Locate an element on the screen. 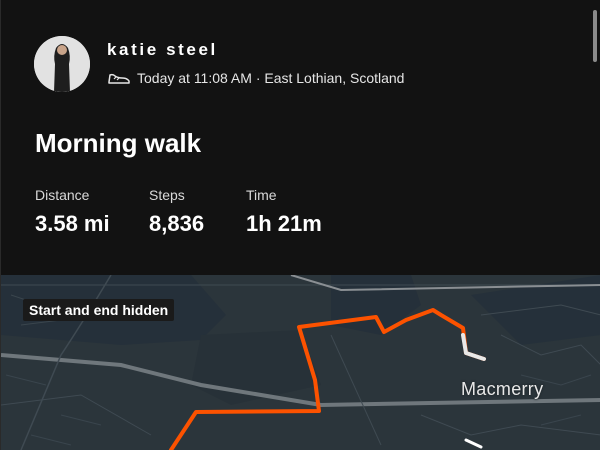 The width and height of the screenshot is (600, 450). avatar is located at coordinates (62, 64).